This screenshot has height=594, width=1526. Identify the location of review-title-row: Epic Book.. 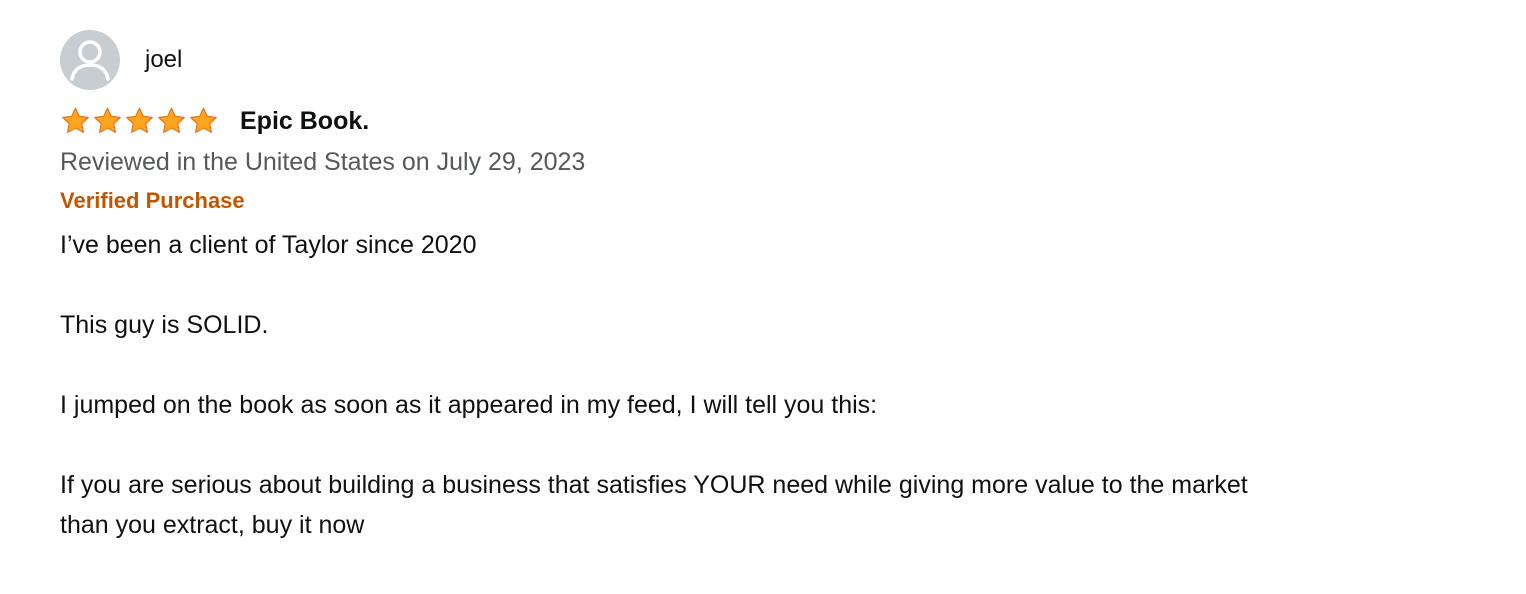
(770, 121).